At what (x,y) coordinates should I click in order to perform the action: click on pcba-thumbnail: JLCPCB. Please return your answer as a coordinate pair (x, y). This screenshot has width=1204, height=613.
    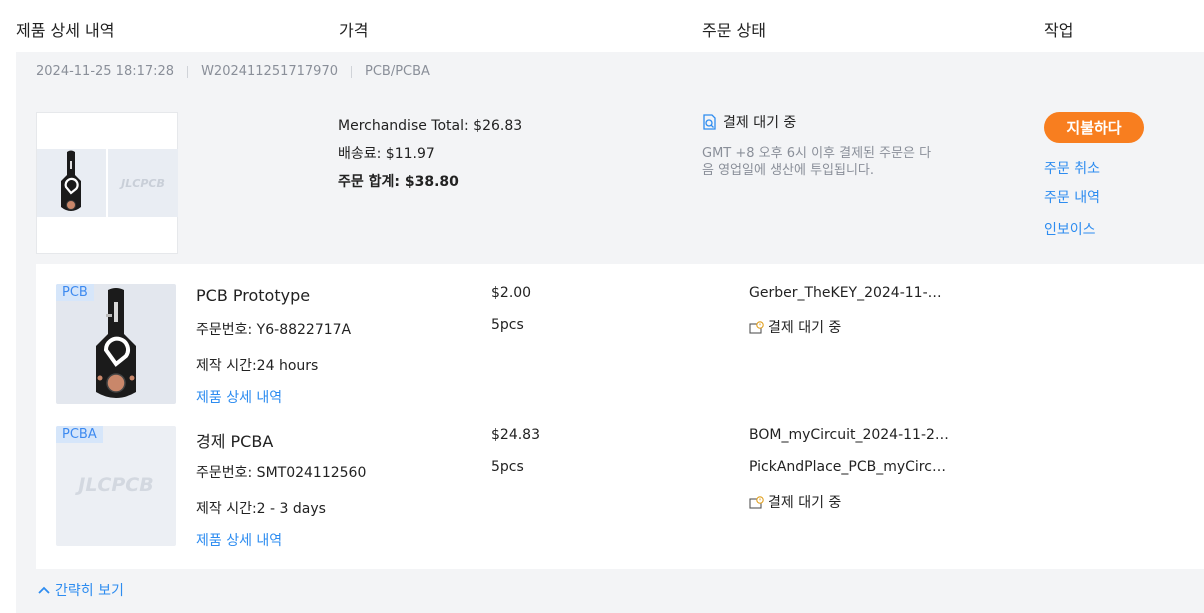
    Looking at the image, I should click on (143, 183).